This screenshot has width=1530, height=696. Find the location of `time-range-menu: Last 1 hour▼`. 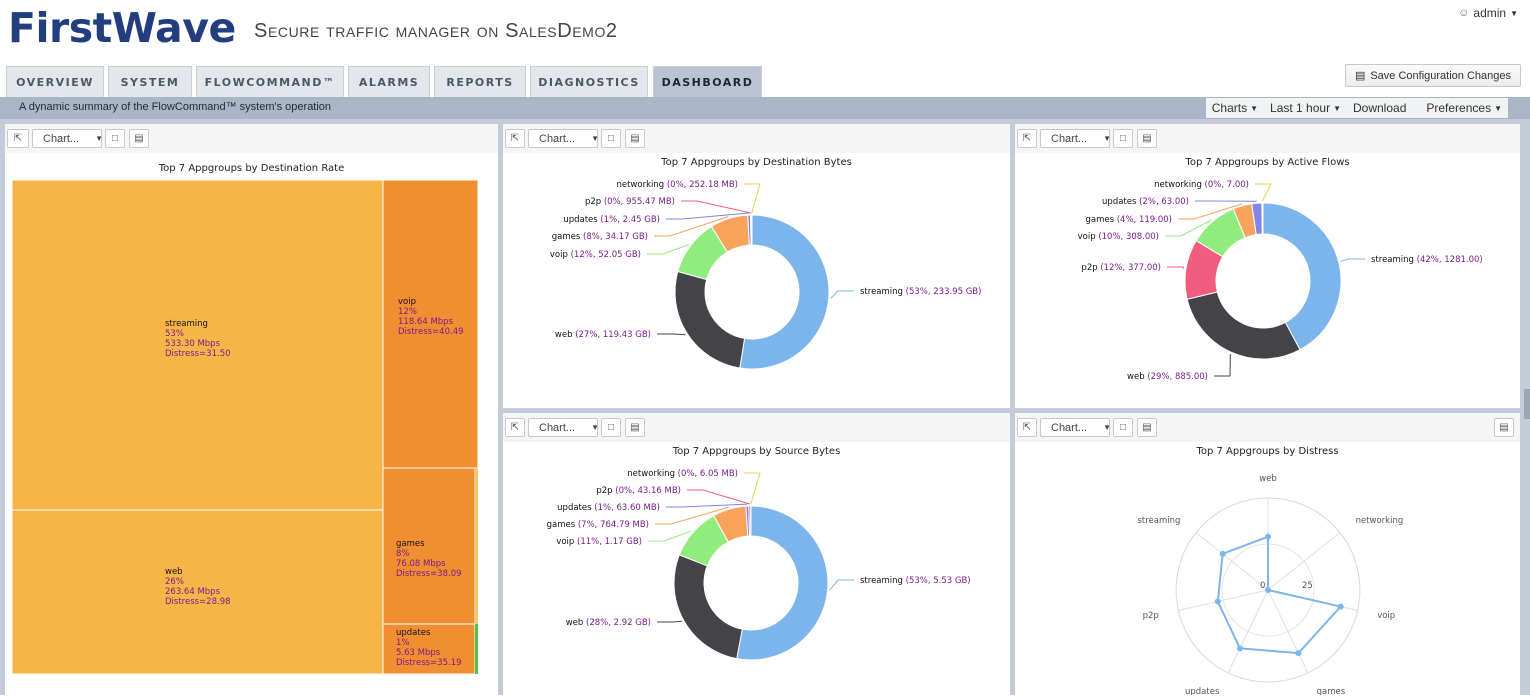

time-range-menu: Last 1 hour▼ is located at coordinates (1305, 108).